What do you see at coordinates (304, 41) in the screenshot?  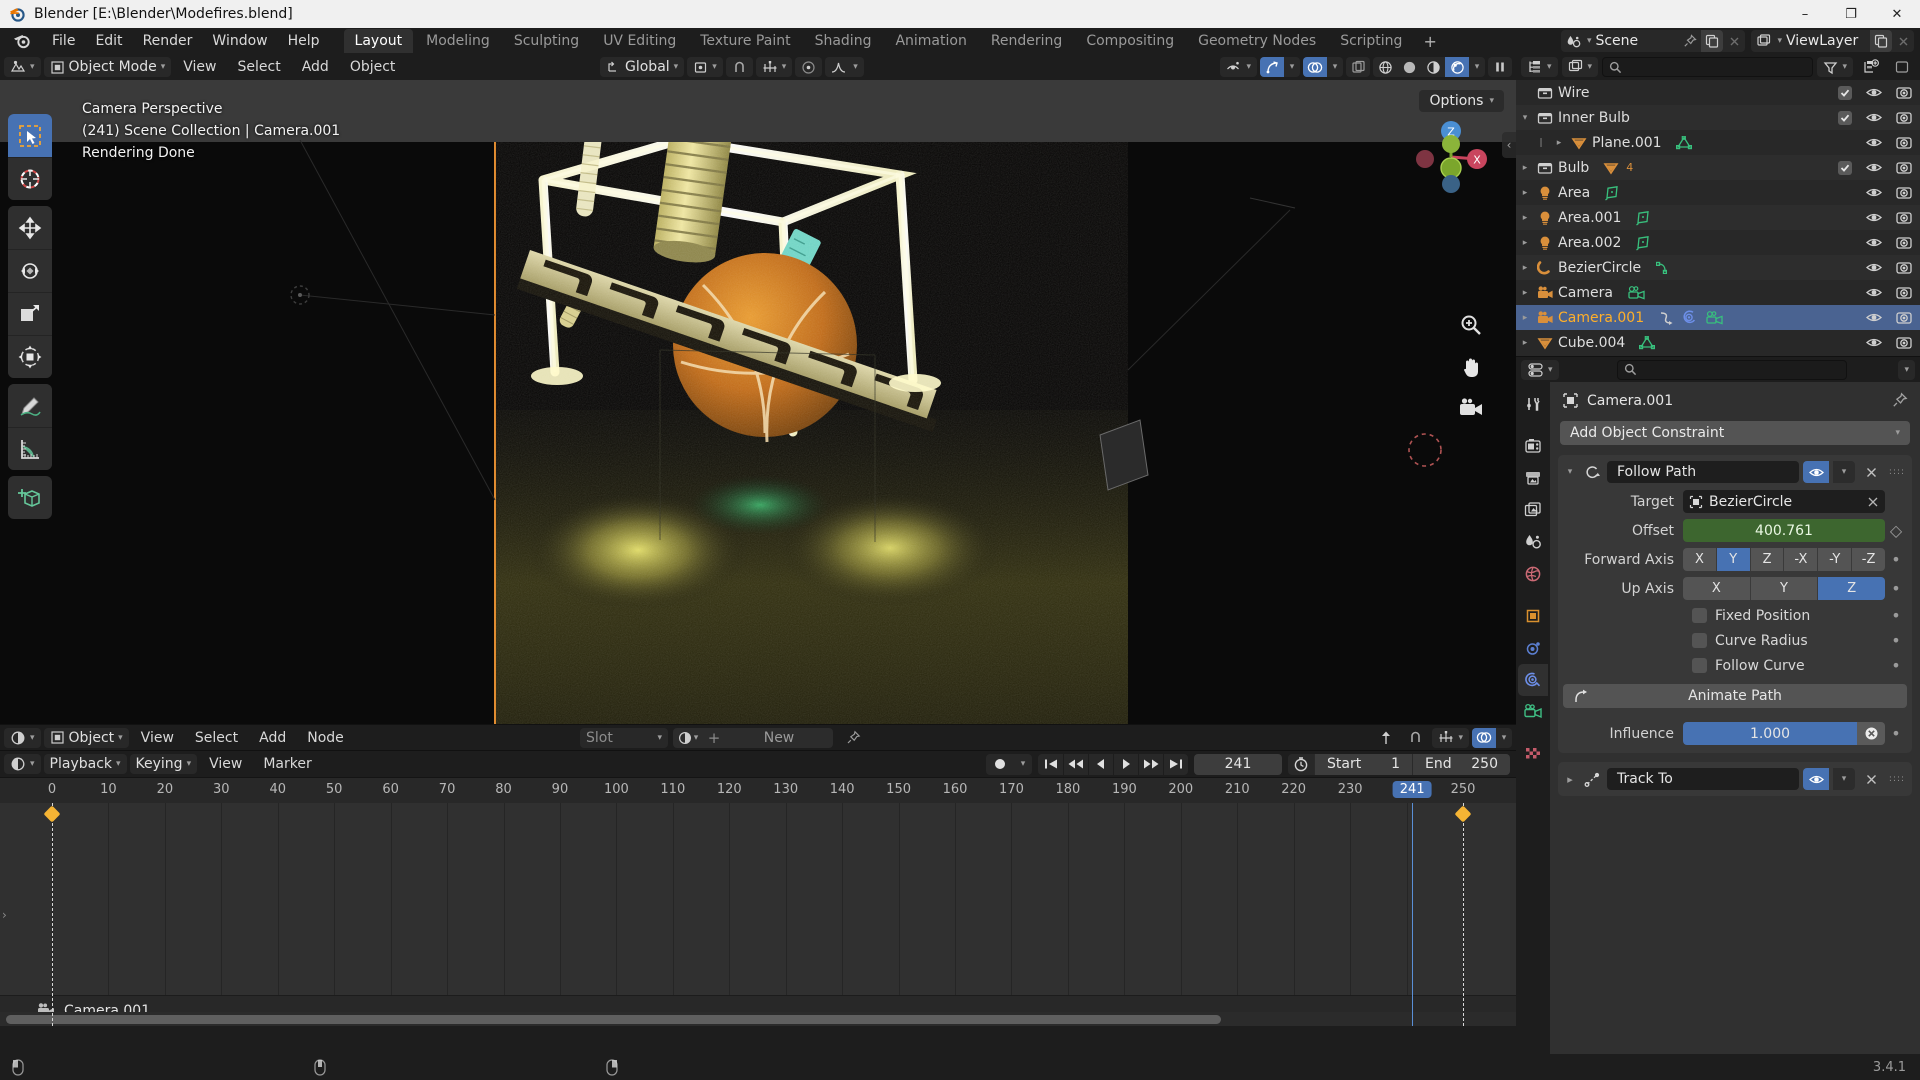 I see `menu-help: Help` at bounding box center [304, 41].